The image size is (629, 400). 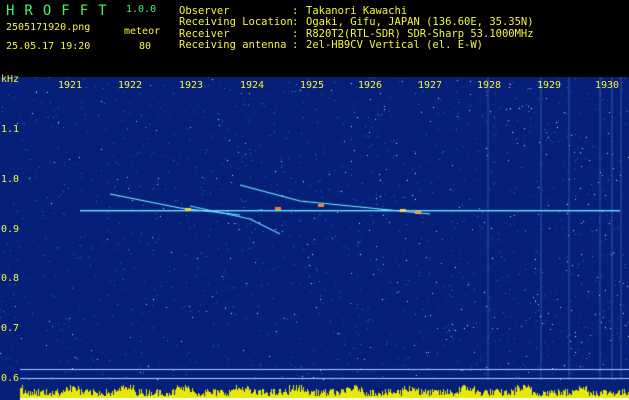 What do you see at coordinates (607, 85) in the screenshot?
I see `x-tick: 1930` at bounding box center [607, 85].